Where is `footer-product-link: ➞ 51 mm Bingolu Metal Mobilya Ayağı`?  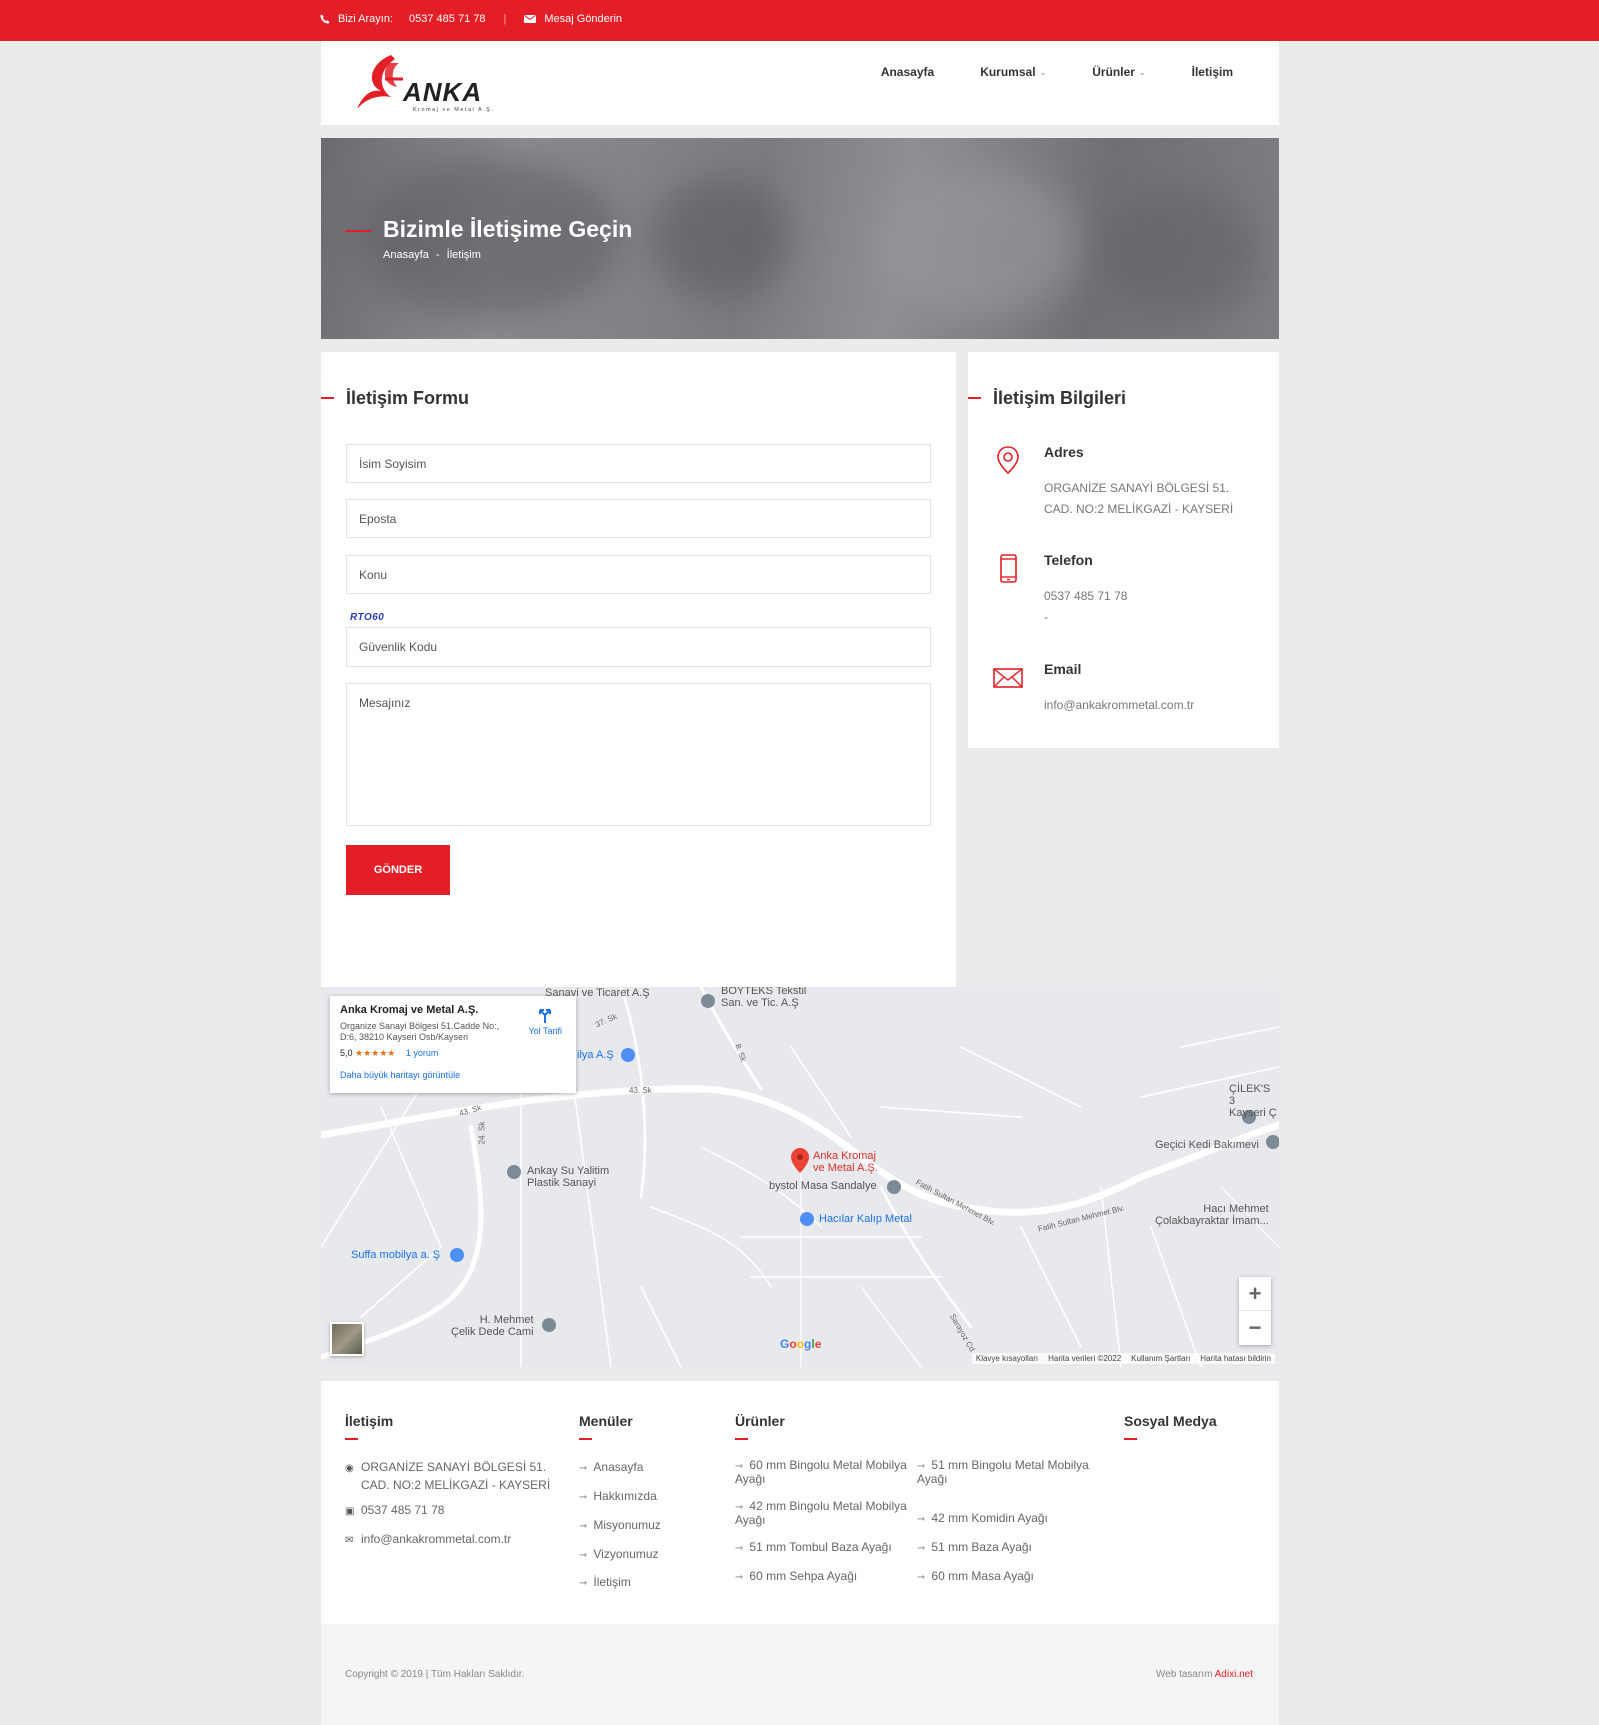
footer-product-link: ➞ 51 mm Bingolu Metal Mobilya Ayağı is located at coordinates (1003, 1472).